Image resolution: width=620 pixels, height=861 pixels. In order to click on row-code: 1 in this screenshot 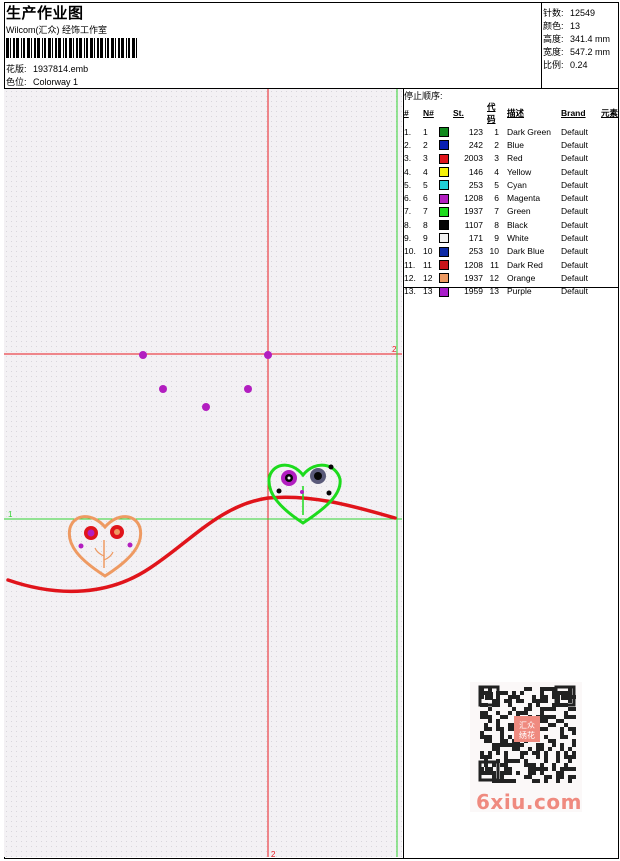, I will do `click(496, 131)`.